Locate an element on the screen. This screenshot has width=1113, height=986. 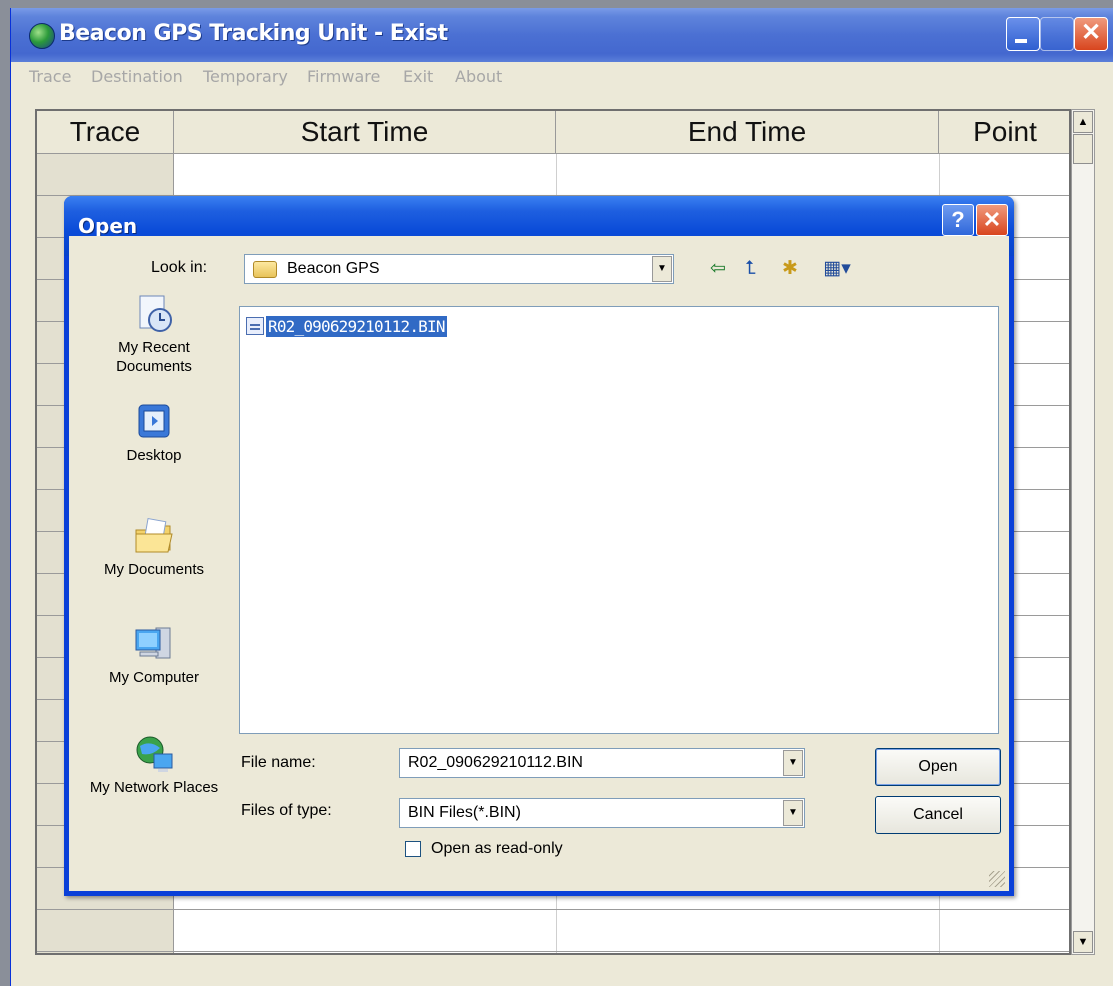
scroll-thumb is located at coordinates (1083, 149).